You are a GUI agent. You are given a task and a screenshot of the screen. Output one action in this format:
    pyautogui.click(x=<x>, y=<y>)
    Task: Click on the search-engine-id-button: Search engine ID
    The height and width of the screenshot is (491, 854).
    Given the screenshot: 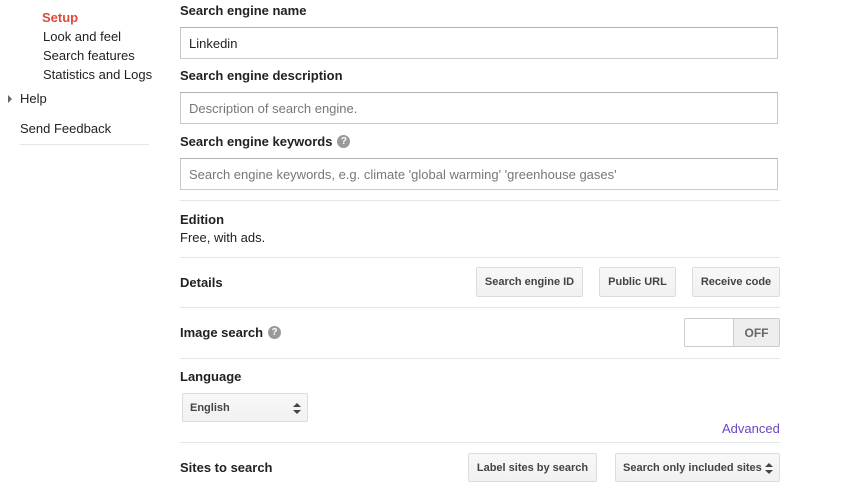 What is the action you would take?
    pyautogui.click(x=529, y=282)
    